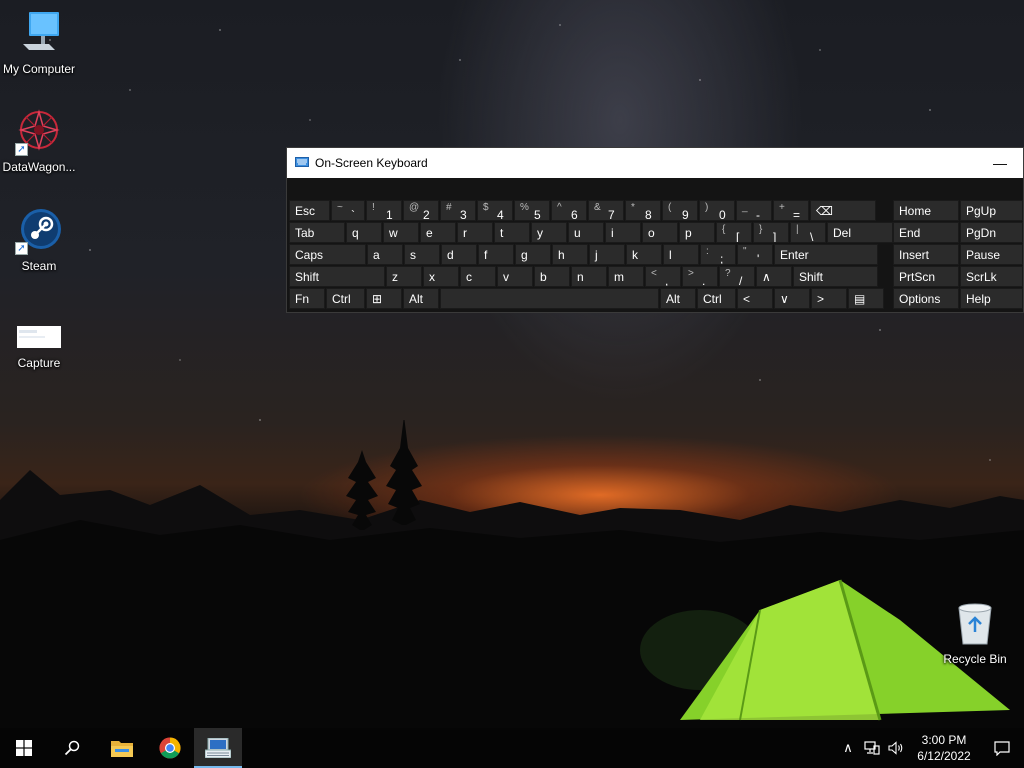  Describe the element at coordinates (570, 254) in the screenshot. I see `key-h: h` at that location.